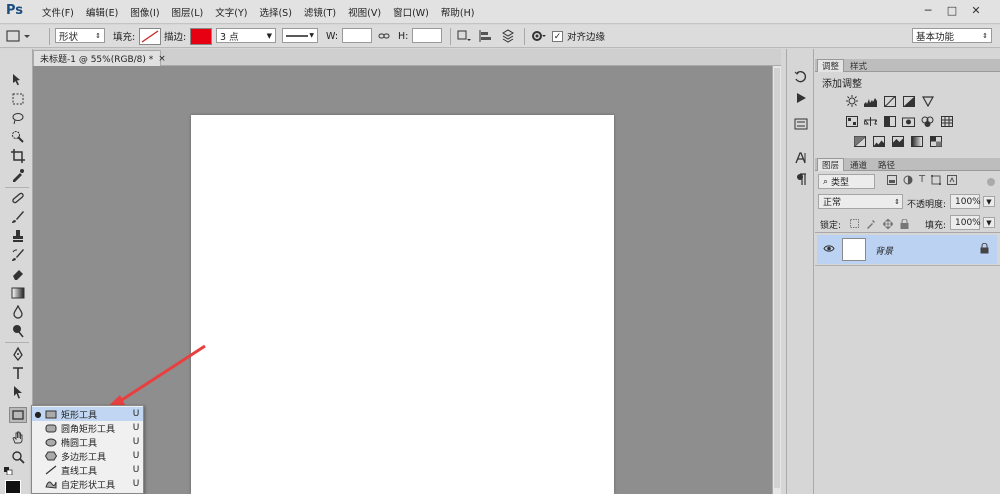 Image resolution: width=1000 pixels, height=494 pixels. Describe the element at coordinates (976, 10) in the screenshot. I see `close-window-button: ✕` at that location.